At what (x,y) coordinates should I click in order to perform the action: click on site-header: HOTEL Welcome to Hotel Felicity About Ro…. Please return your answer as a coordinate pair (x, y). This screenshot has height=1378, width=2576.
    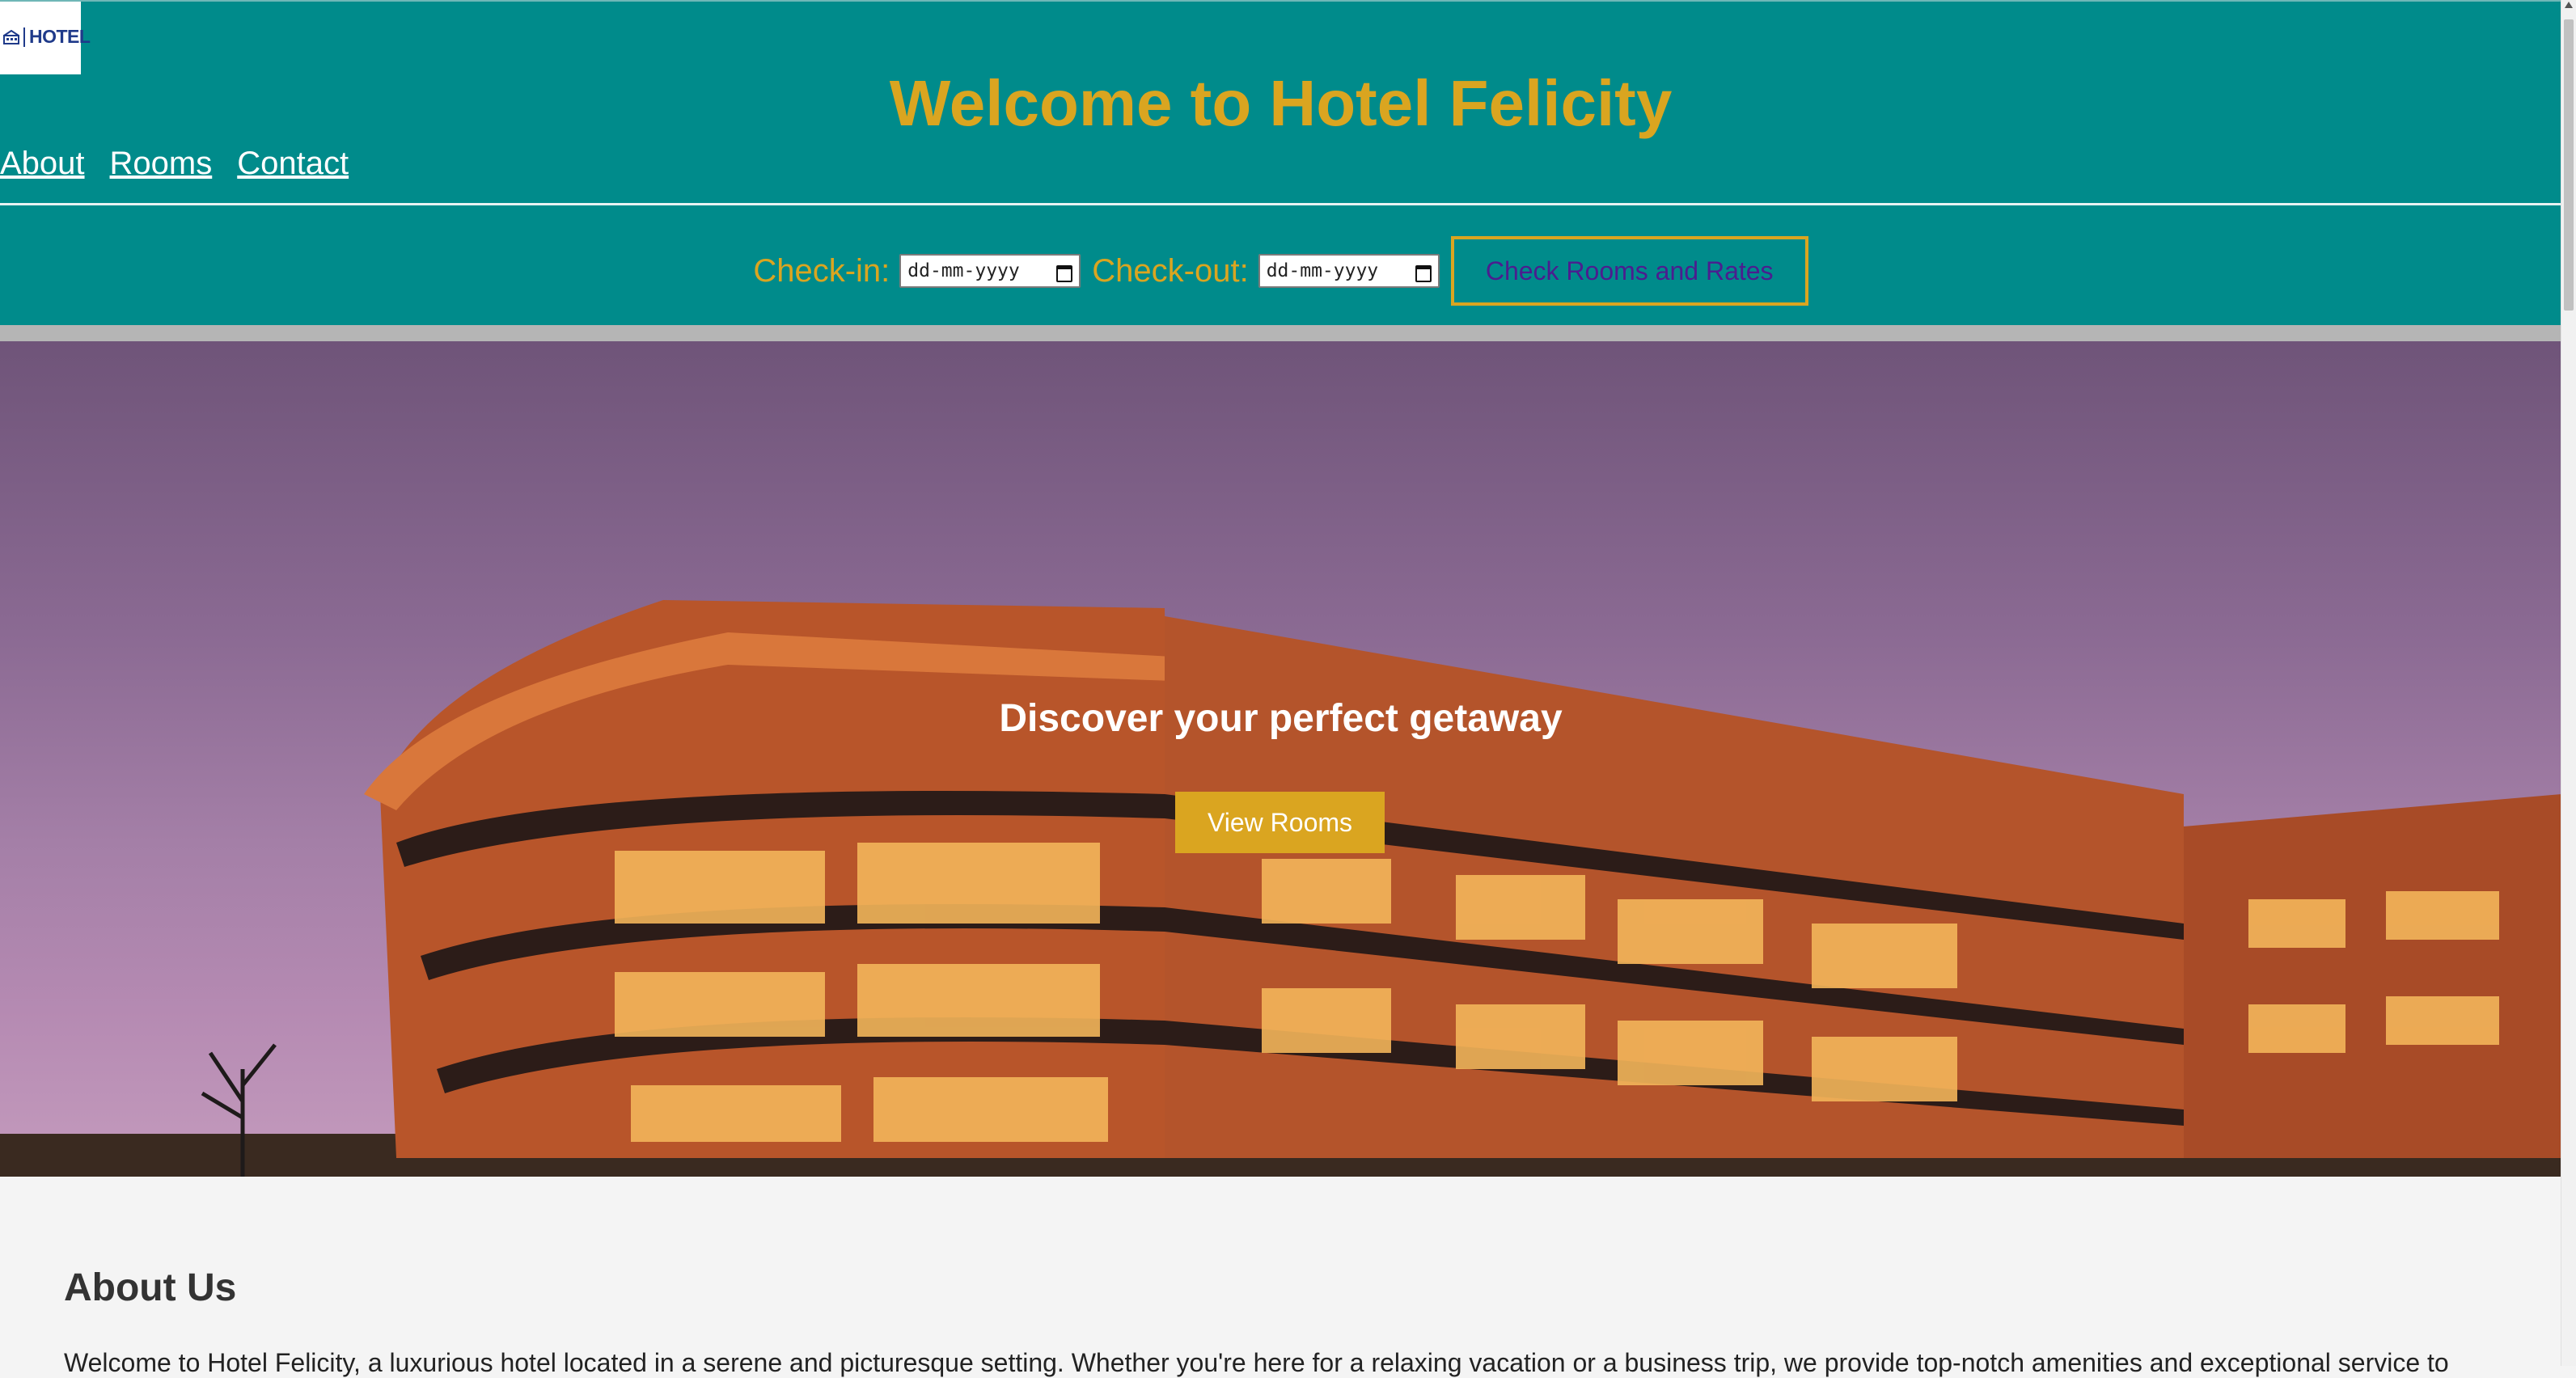
    Looking at the image, I should click on (1281, 102).